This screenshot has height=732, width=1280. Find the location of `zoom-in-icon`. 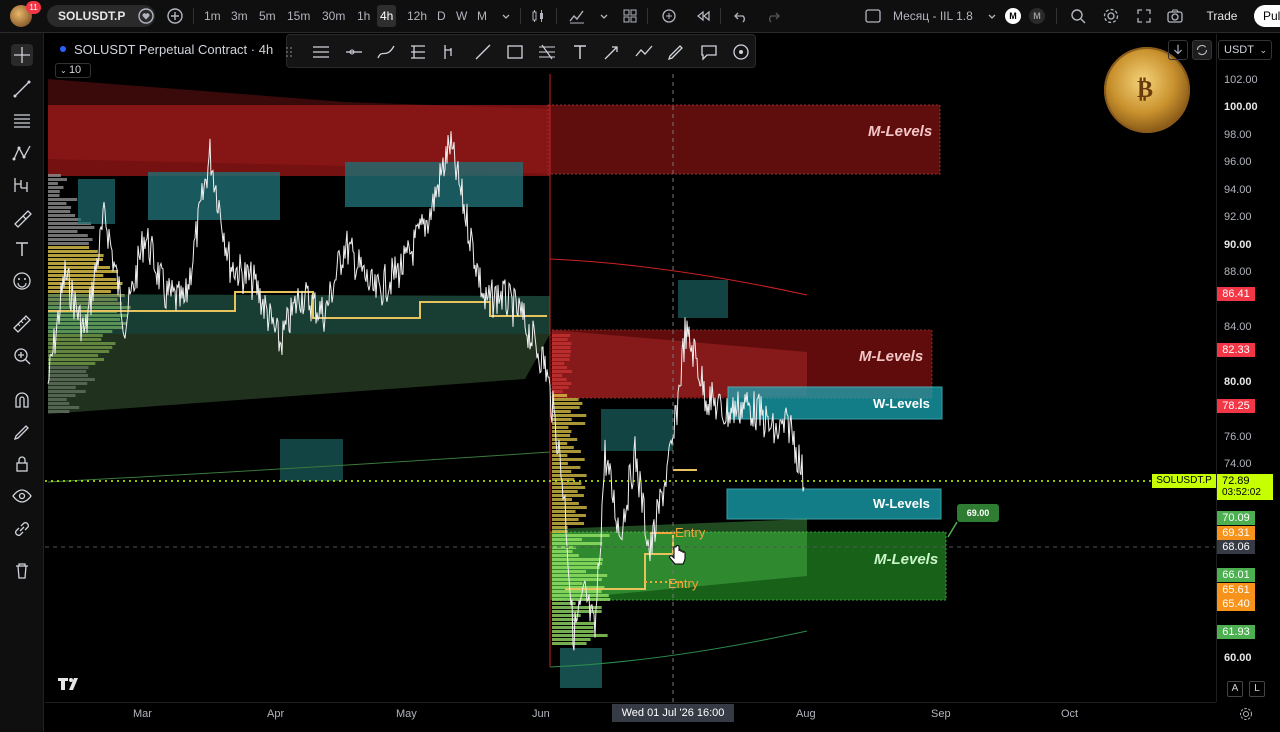

zoom-in-icon is located at coordinates (22, 356).